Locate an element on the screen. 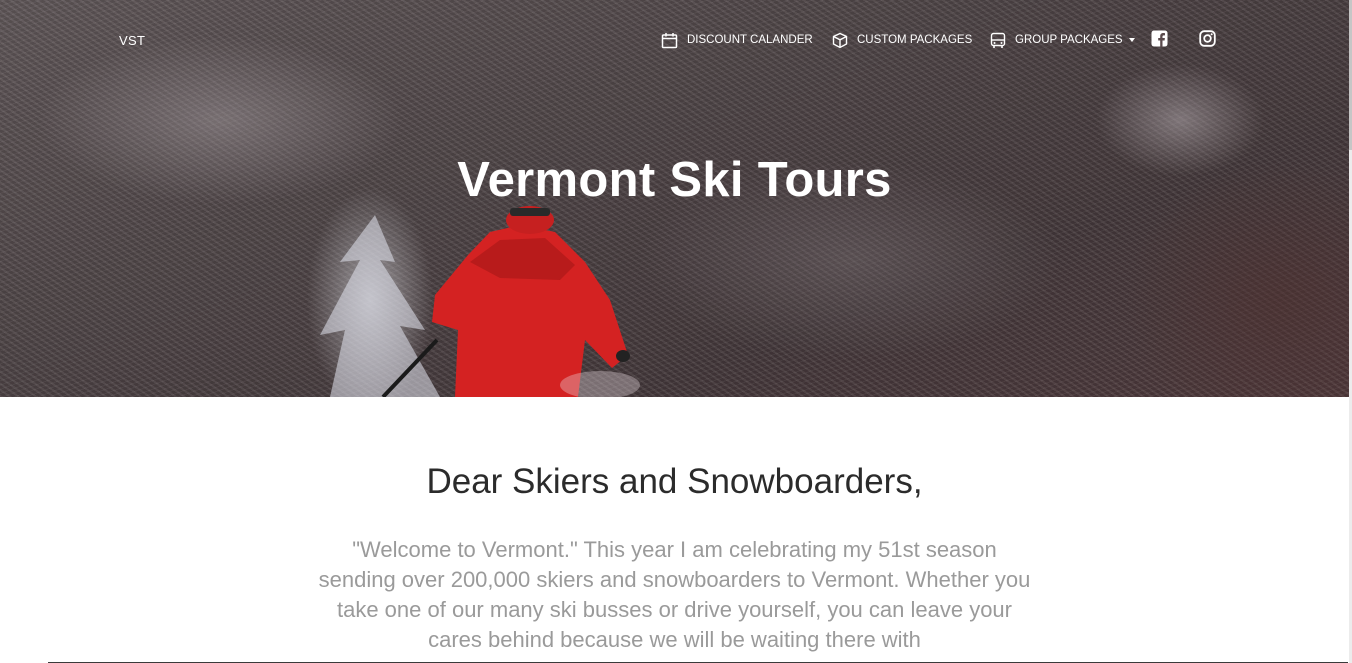  nav-custom-packages: CUSTOM PACKAGES is located at coordinates (902, 40).